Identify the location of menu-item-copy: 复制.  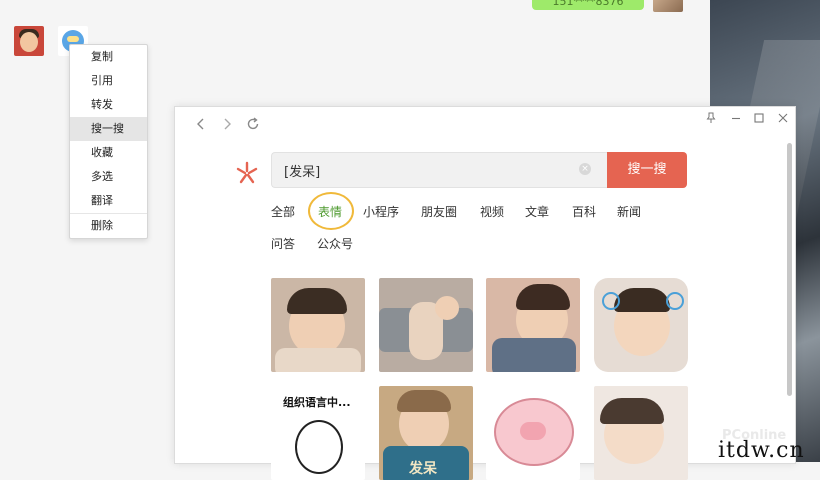
(108, 57).